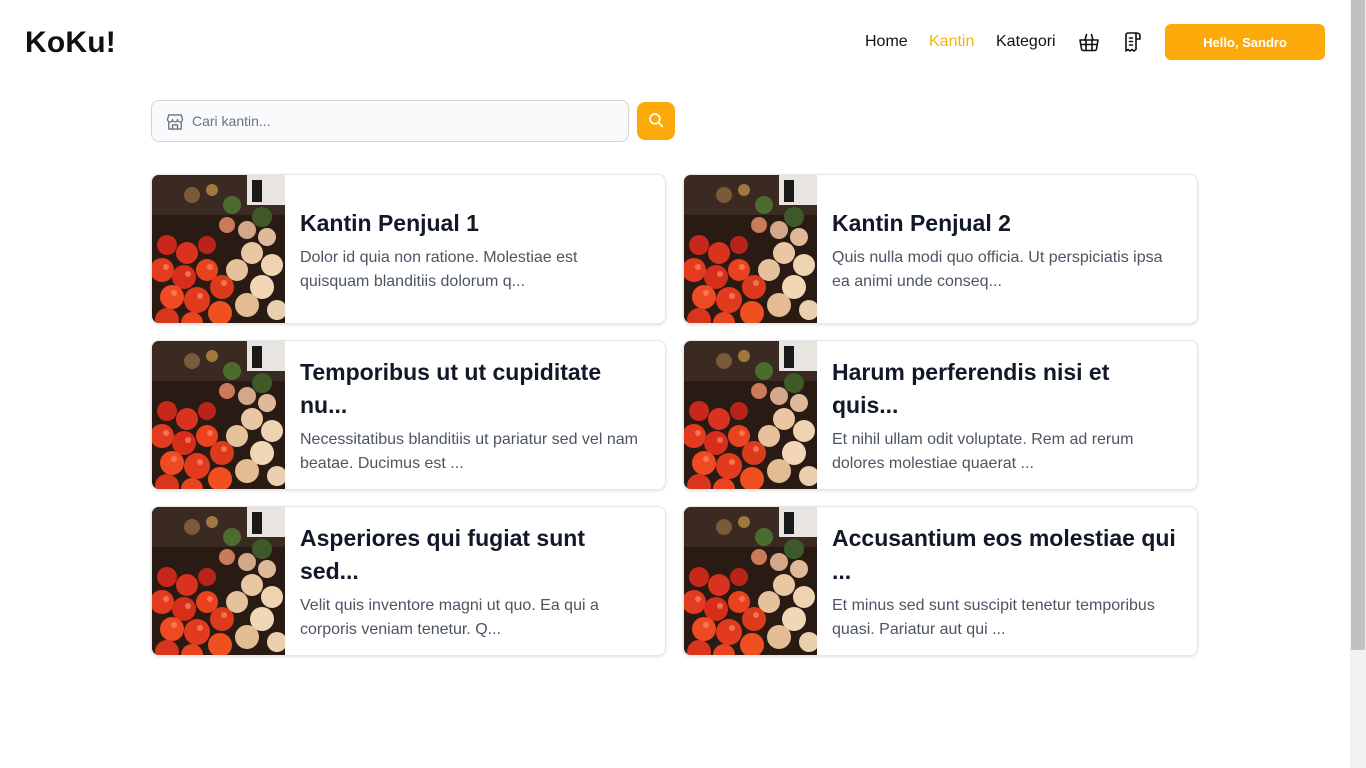  What do you see at coordinates (1133, 42) in the screenshot?
I see `receipt-icon` at bounding box center [1133, 42].